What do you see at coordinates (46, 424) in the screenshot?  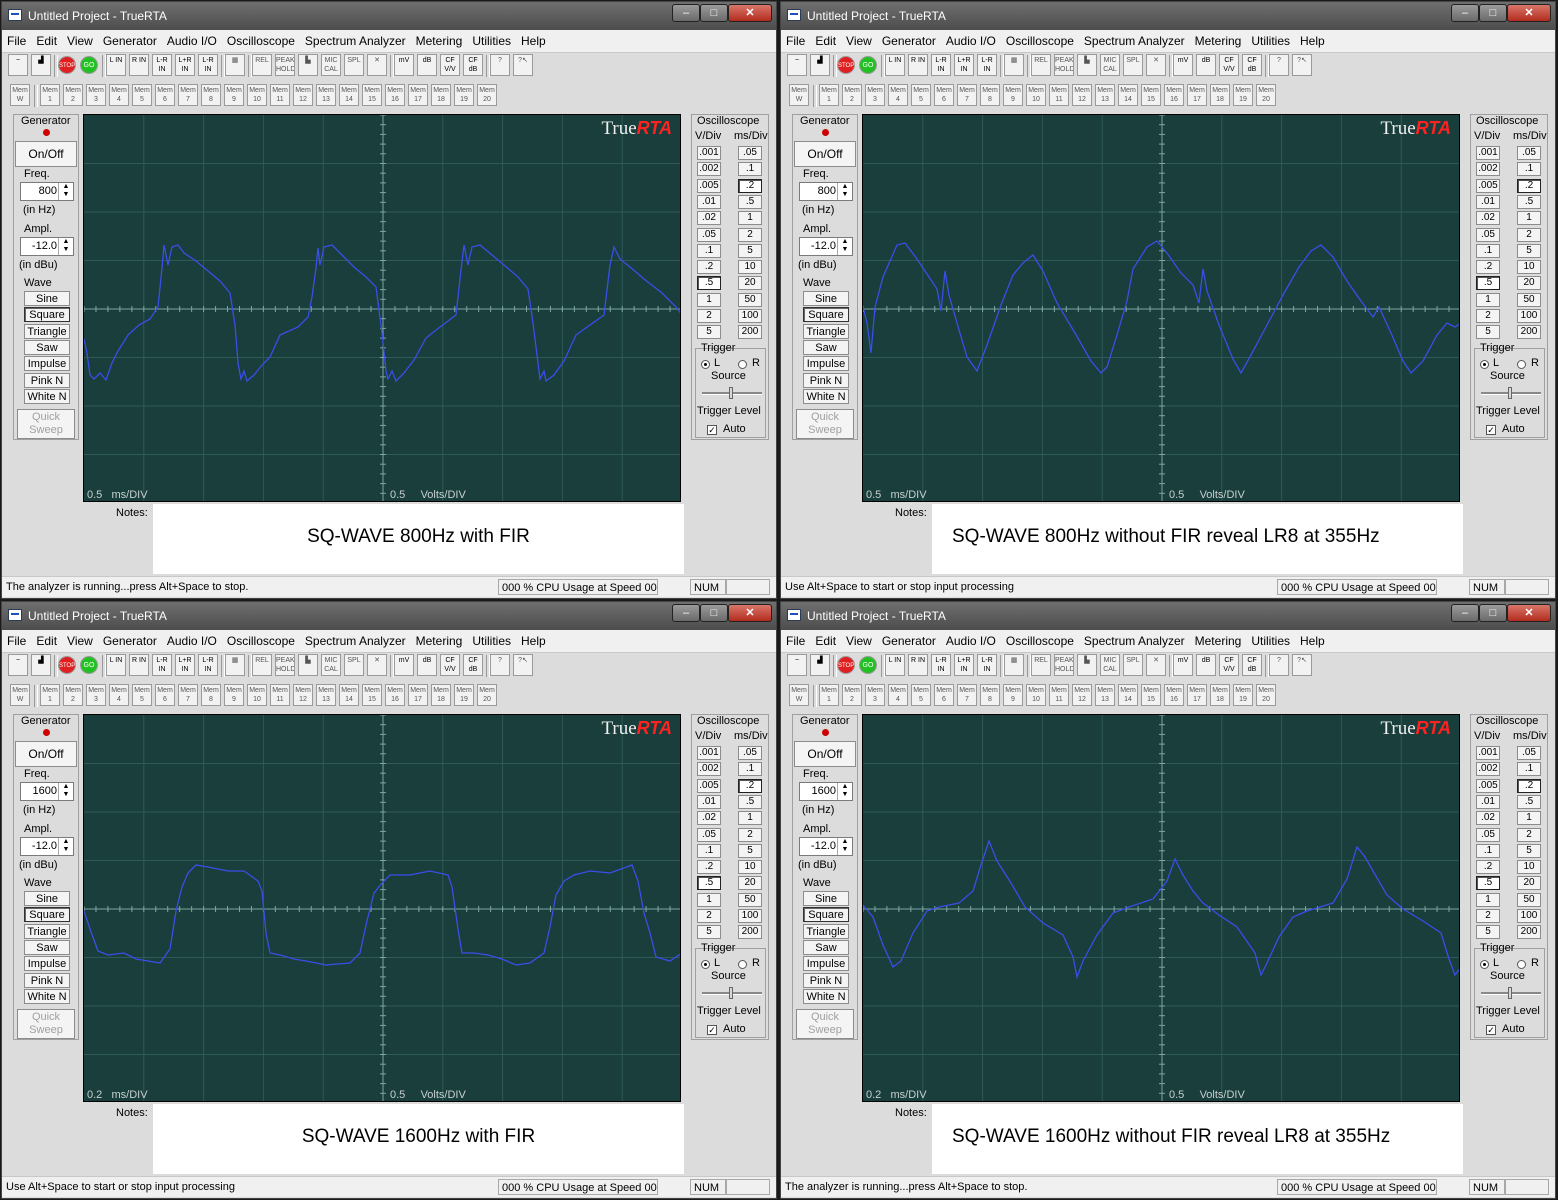 I see `quick-sweep-button: Quick Sweep` at bounding box center [46, 424].